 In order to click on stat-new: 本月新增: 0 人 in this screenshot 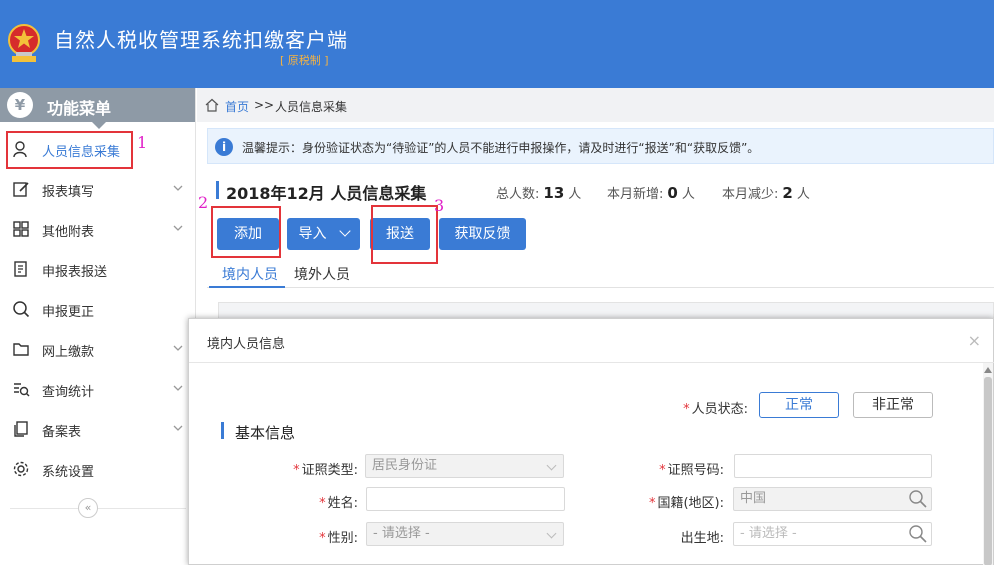, I will do `click(651, 193)`.